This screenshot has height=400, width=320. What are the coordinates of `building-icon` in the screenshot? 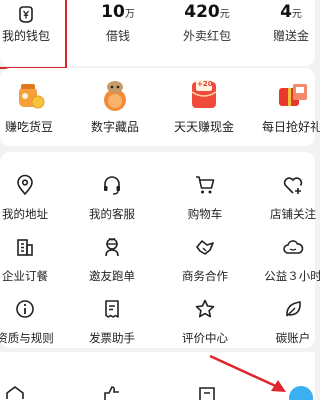 It's located at (25, 247).